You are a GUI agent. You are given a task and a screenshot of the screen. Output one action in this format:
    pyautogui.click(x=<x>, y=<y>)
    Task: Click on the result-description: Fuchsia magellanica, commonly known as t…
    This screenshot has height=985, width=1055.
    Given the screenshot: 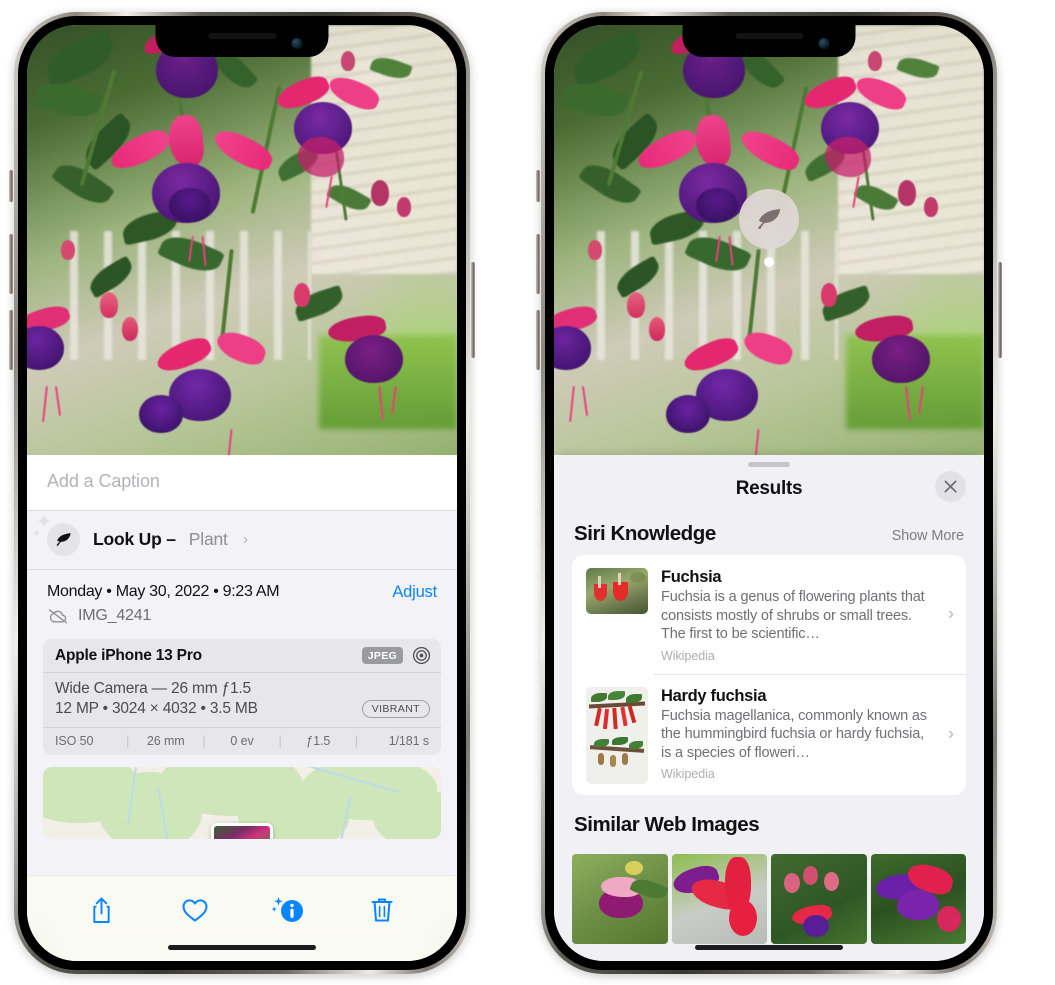 What is the action you would take?
    pyautogui.click(x=794, y=734)
    